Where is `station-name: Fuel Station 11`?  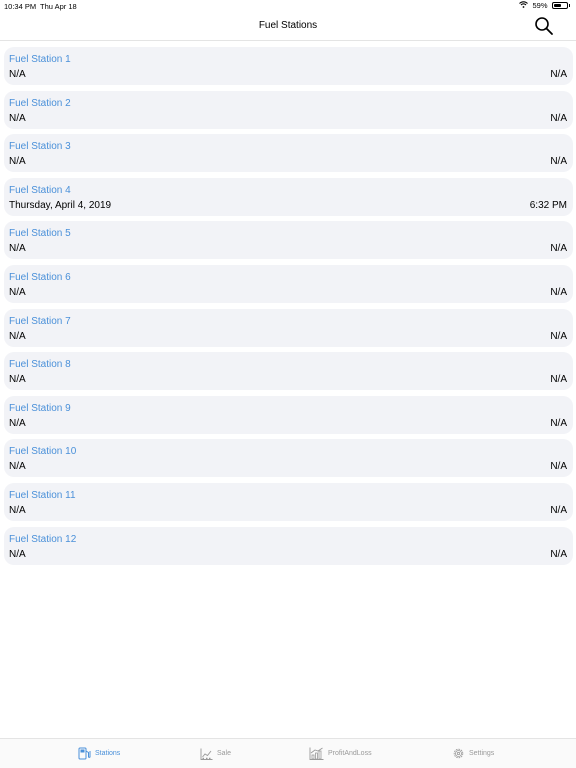 station-name: Fuel Station 11 is located at coordinates (42, 495).